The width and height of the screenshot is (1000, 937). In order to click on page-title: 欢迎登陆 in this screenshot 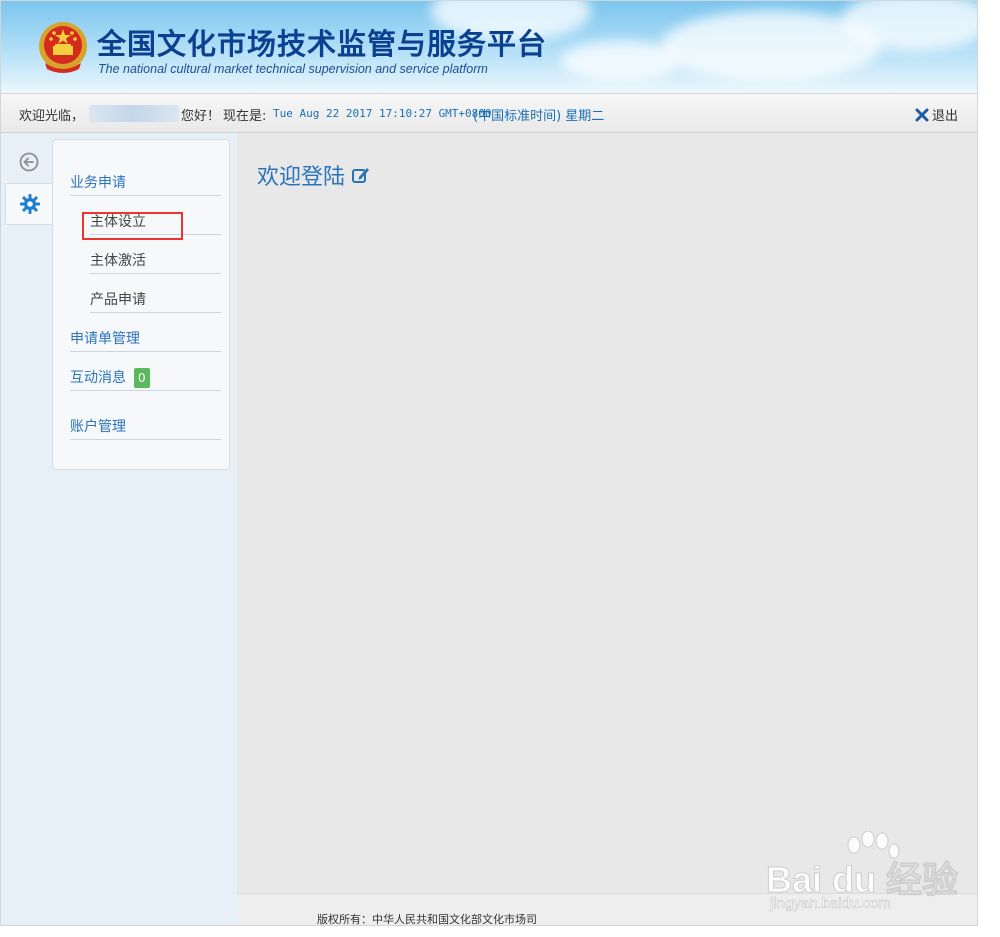, I will do `click(314, 175)`.